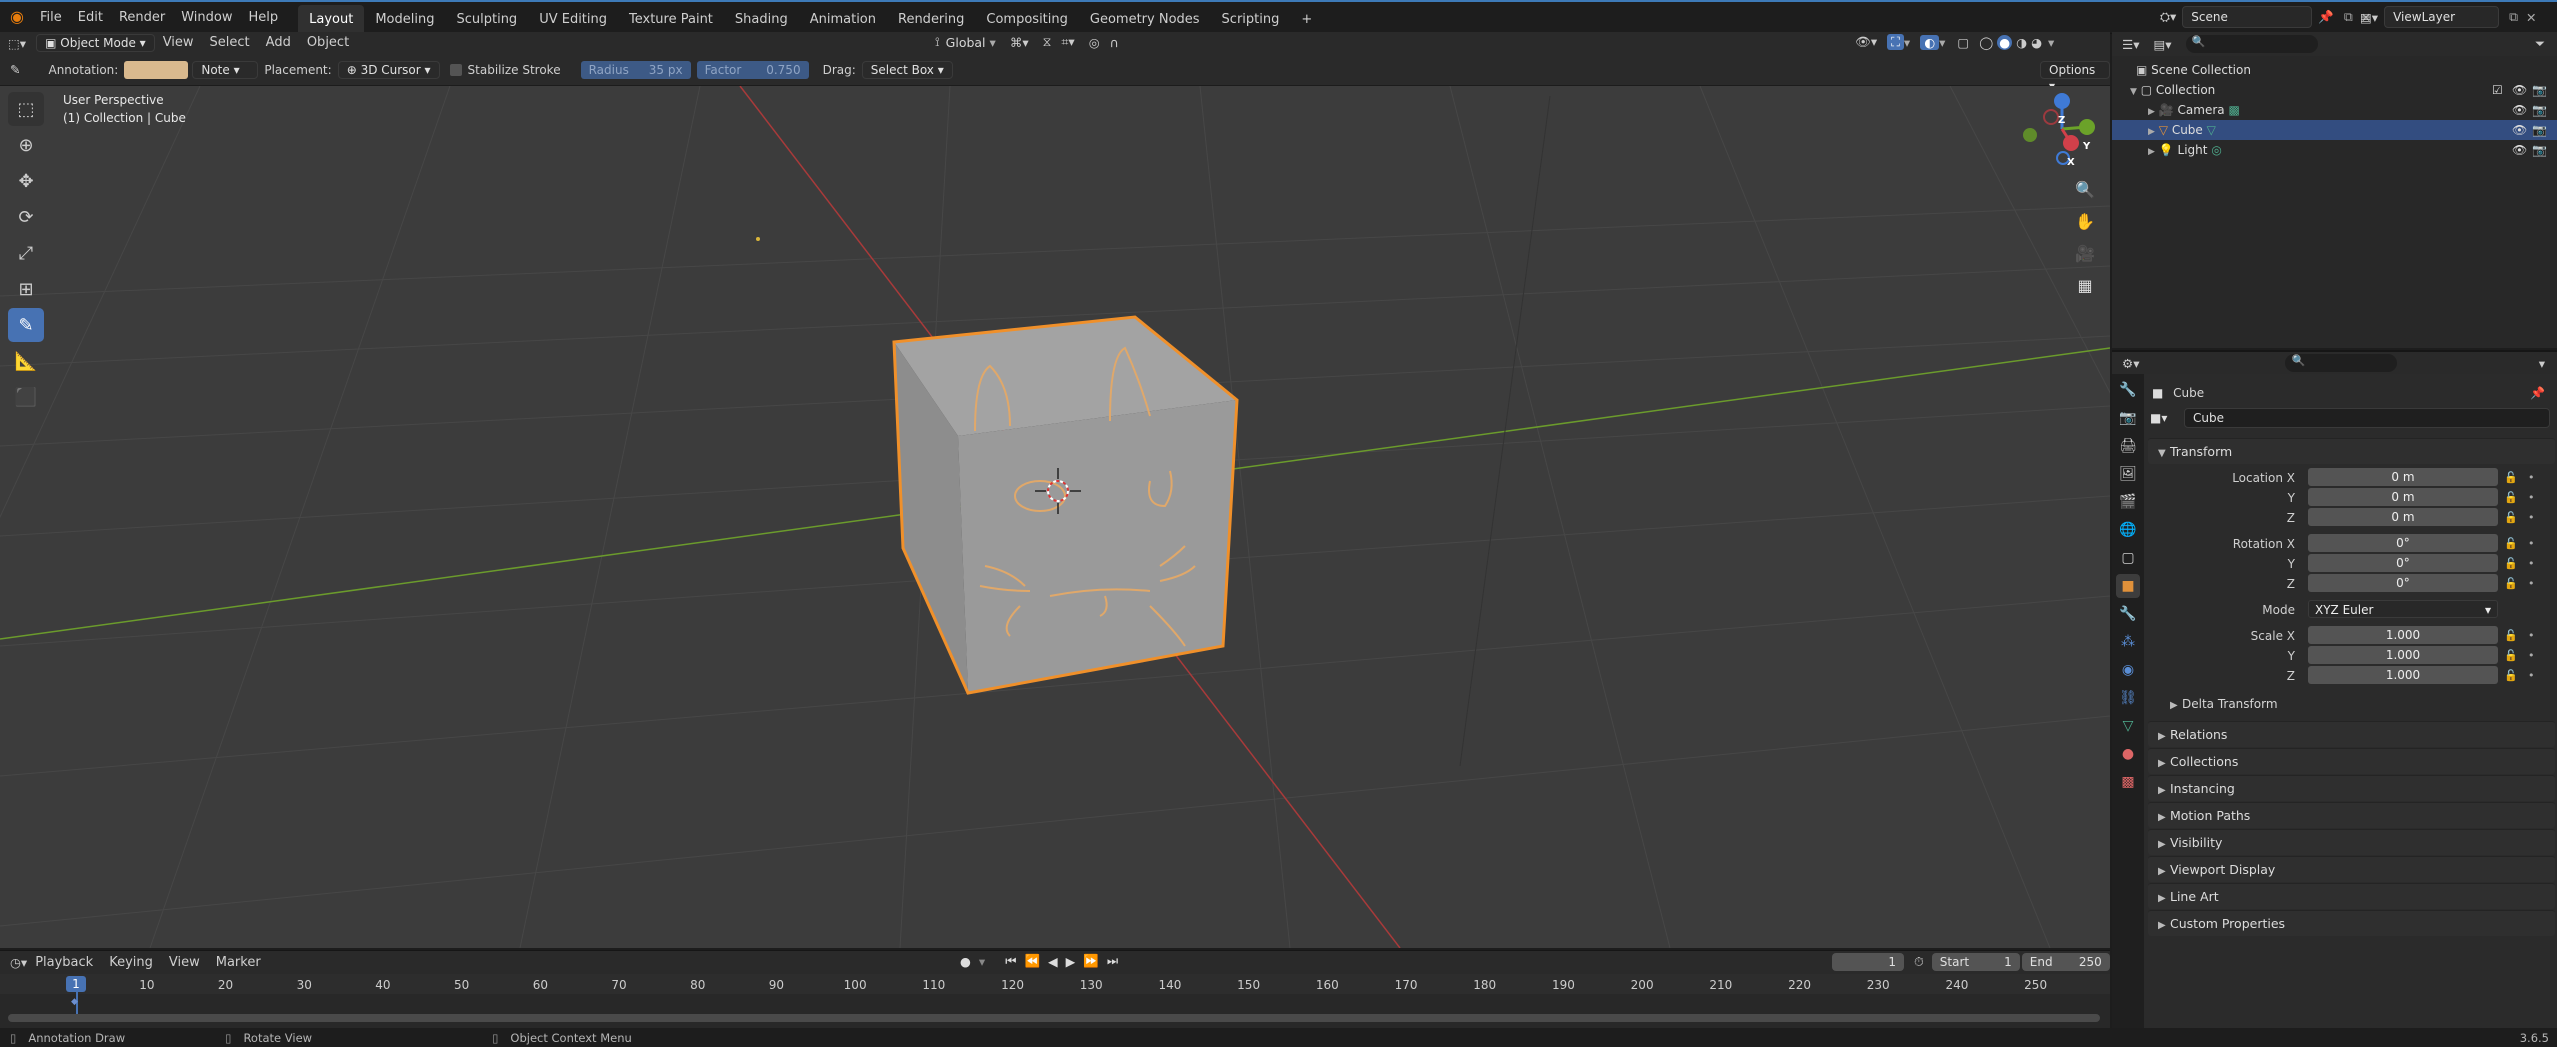  What do you see at coordinates (965, 961) in the screenshot?
I see `record-icon: ●` at bounding box center [965, 961].